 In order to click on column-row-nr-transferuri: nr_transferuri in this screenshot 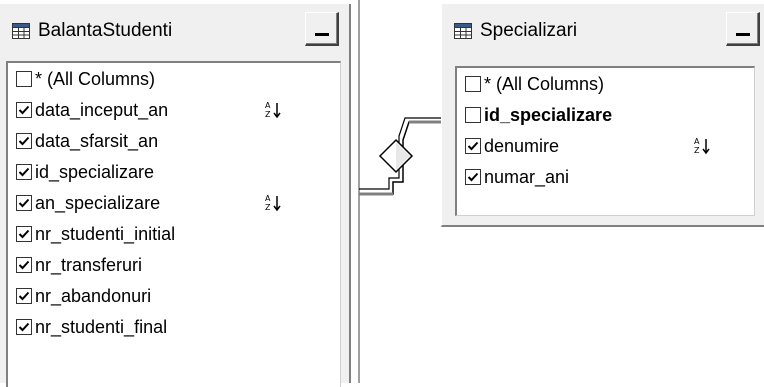, I will do `click(79, 265)`.